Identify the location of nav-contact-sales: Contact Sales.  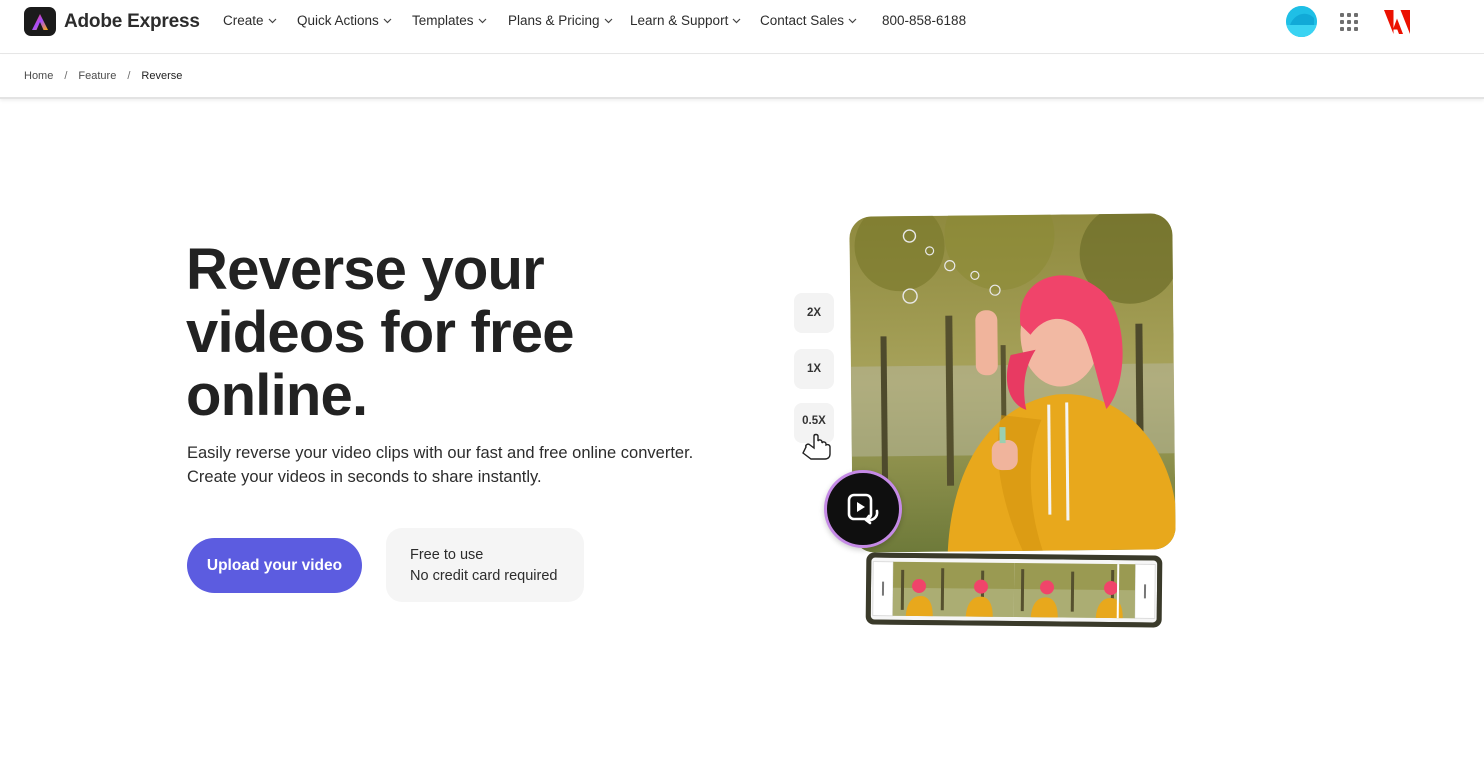
(808, 20).